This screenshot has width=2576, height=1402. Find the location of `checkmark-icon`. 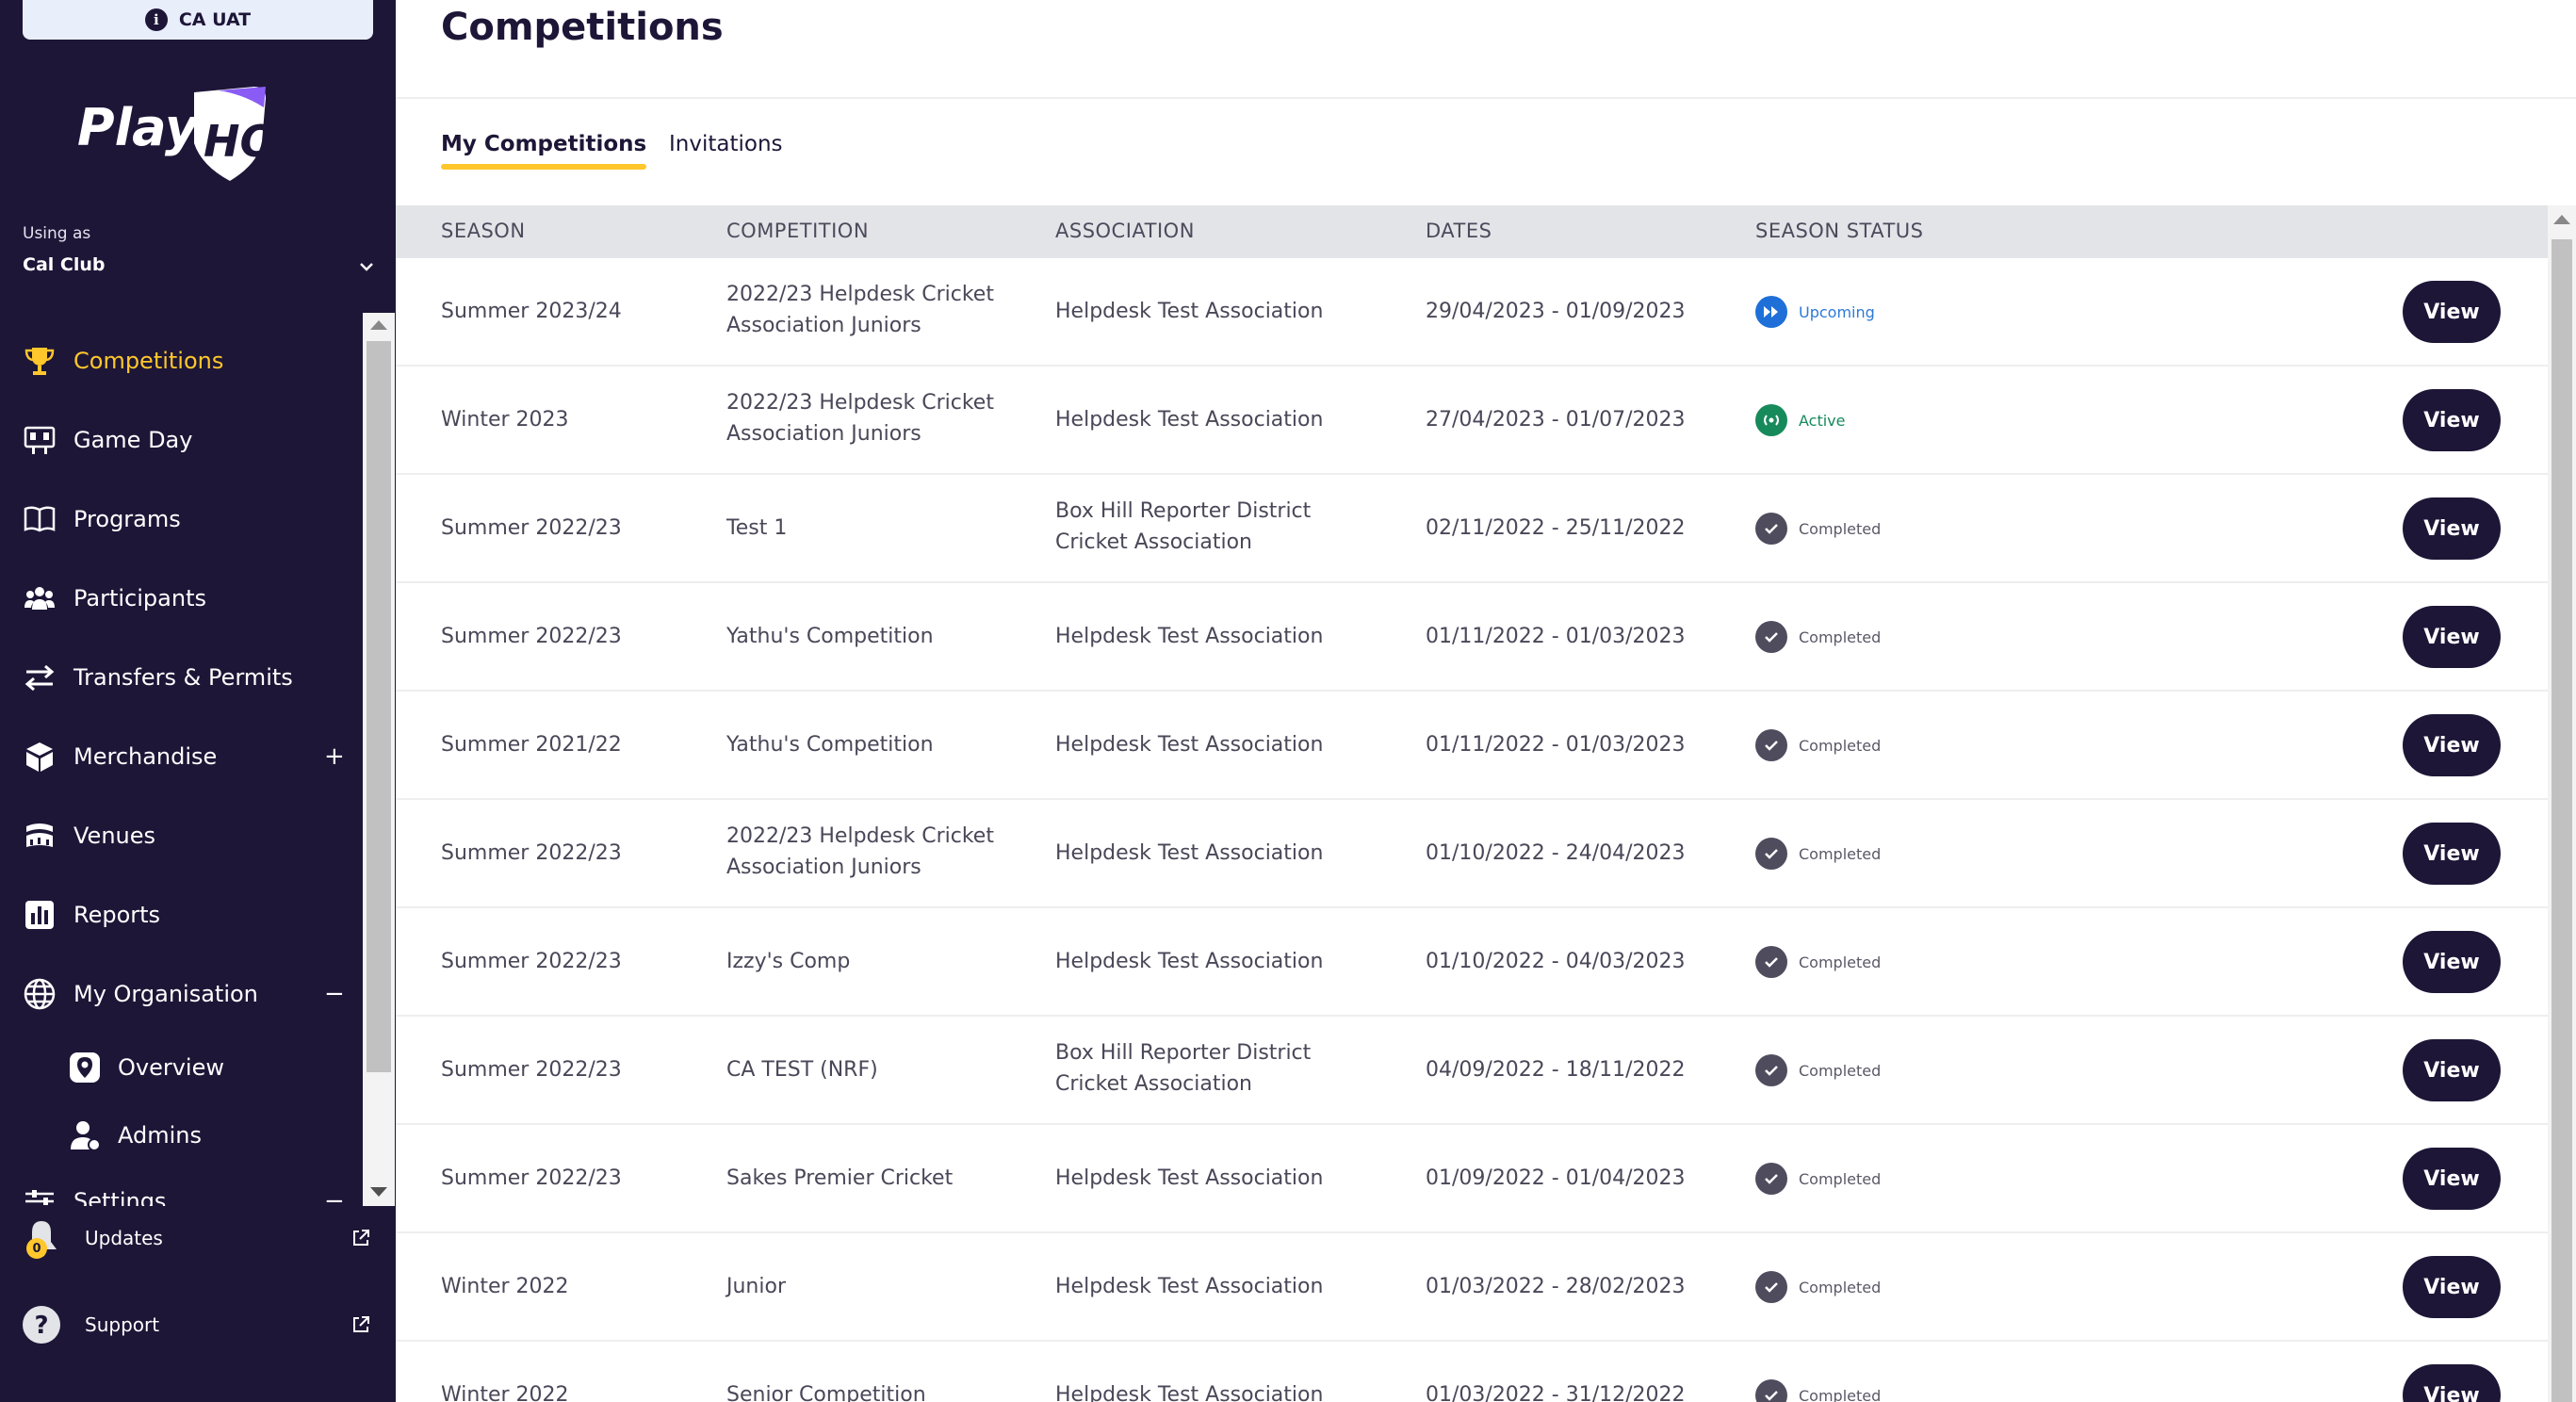

checkmark-icon is located at coordinates (1771, 1179).